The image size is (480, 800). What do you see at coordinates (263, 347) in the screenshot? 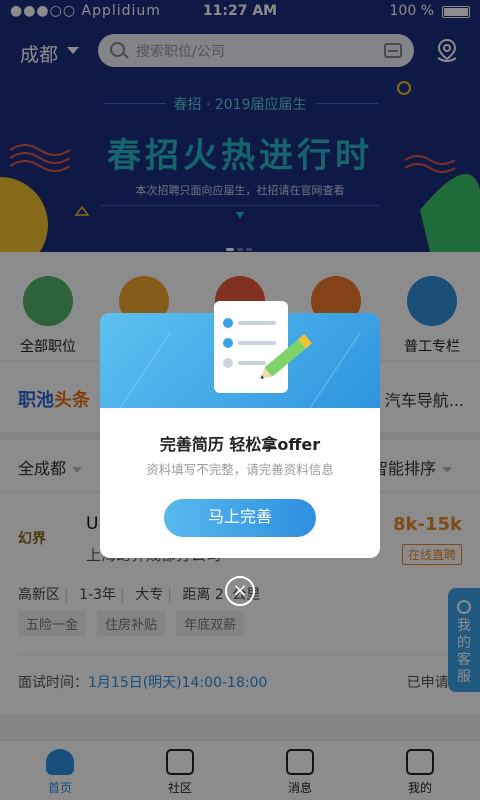
I see `resume-icon` at bounding box center [263, 347].